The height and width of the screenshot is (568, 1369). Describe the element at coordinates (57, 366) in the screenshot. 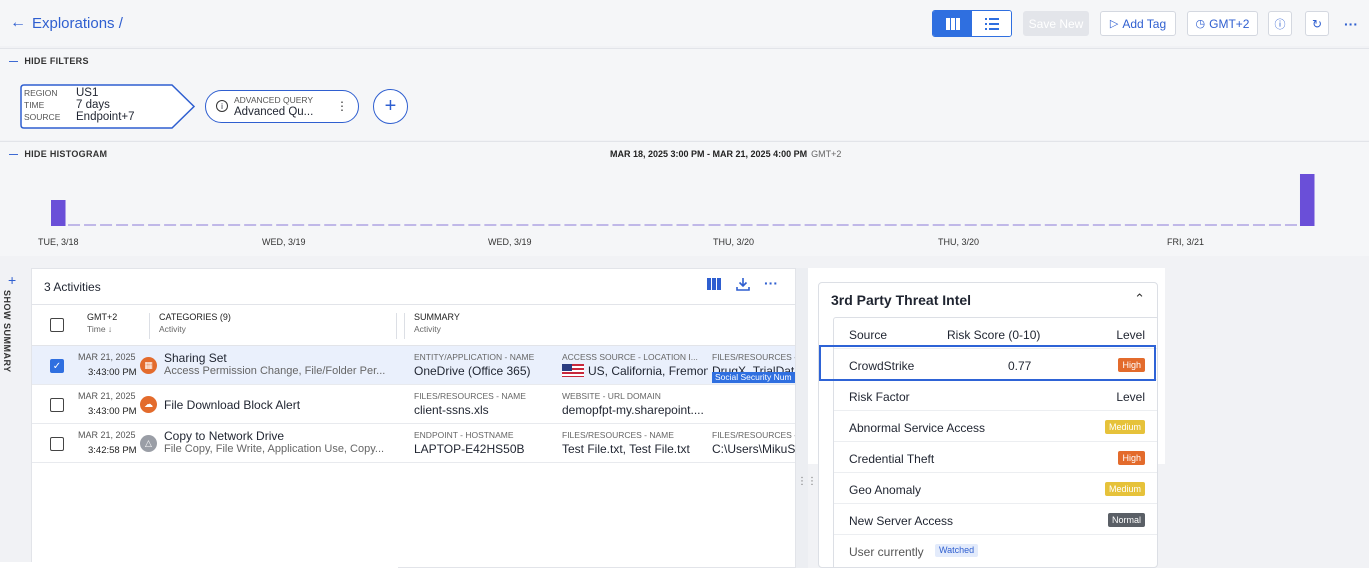

I see `row-checkbox: ✓` at that location.